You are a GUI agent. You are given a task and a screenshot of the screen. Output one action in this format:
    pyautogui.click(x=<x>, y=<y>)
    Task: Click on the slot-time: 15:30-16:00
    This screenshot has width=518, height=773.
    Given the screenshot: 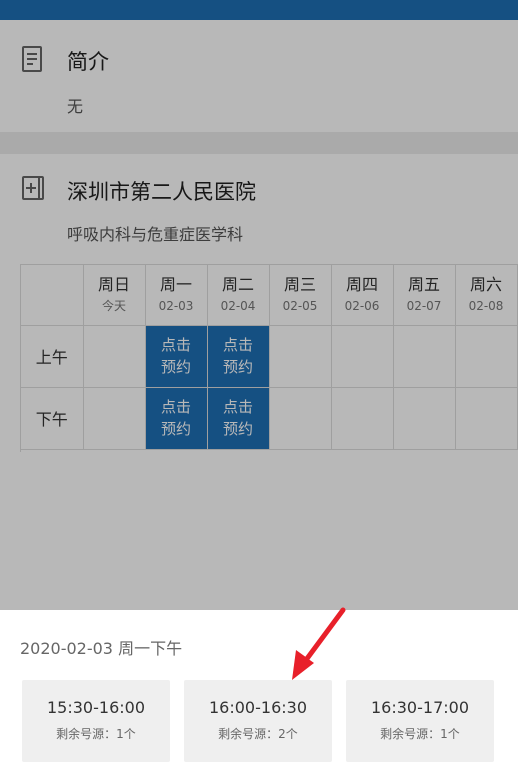 What is the action you would take?
    pyautogui.click(x=96, y=707)
    